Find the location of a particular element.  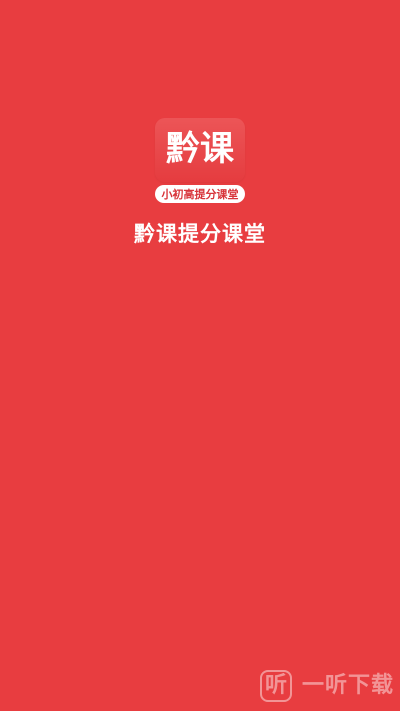

app-logo-text: 黔课 is located at coordinates (200, 149).